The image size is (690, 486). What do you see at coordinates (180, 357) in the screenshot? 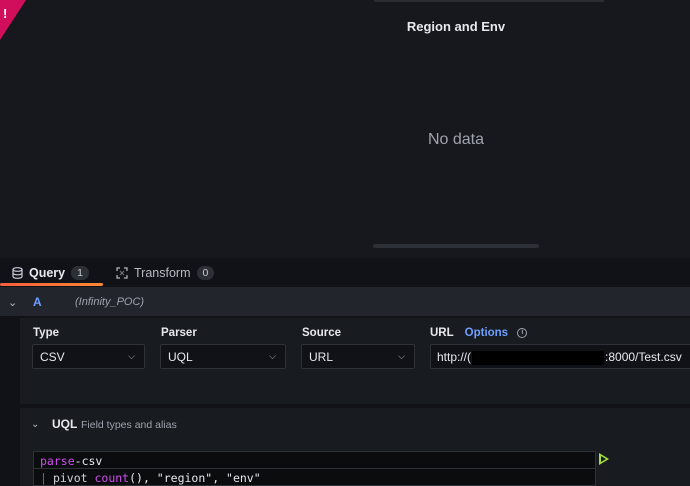
I see `parser-select-value: UQL` at bounding box center [180, 357].